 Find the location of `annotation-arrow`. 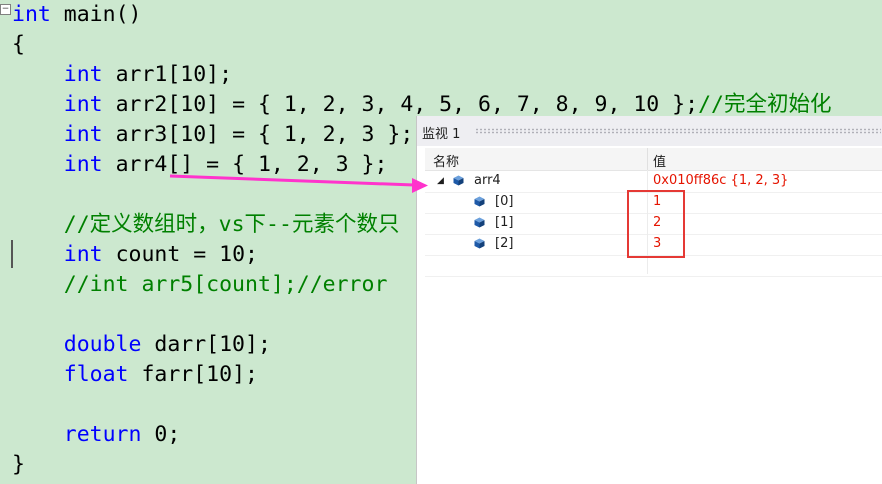

annotation-arrow is located at coordinates (298, 183).